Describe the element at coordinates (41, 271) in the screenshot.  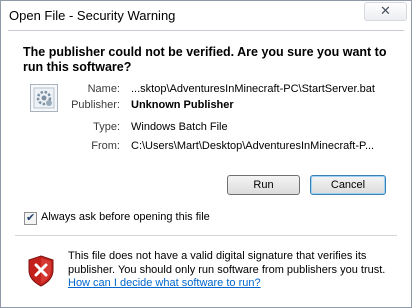
I see `shield-error-icon` at that location.